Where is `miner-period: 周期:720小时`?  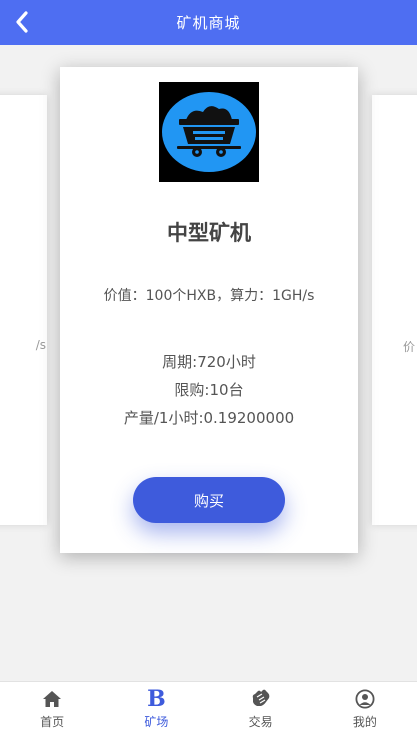
miner-period: 周期:720小时 is located at coordinates (209, 362).